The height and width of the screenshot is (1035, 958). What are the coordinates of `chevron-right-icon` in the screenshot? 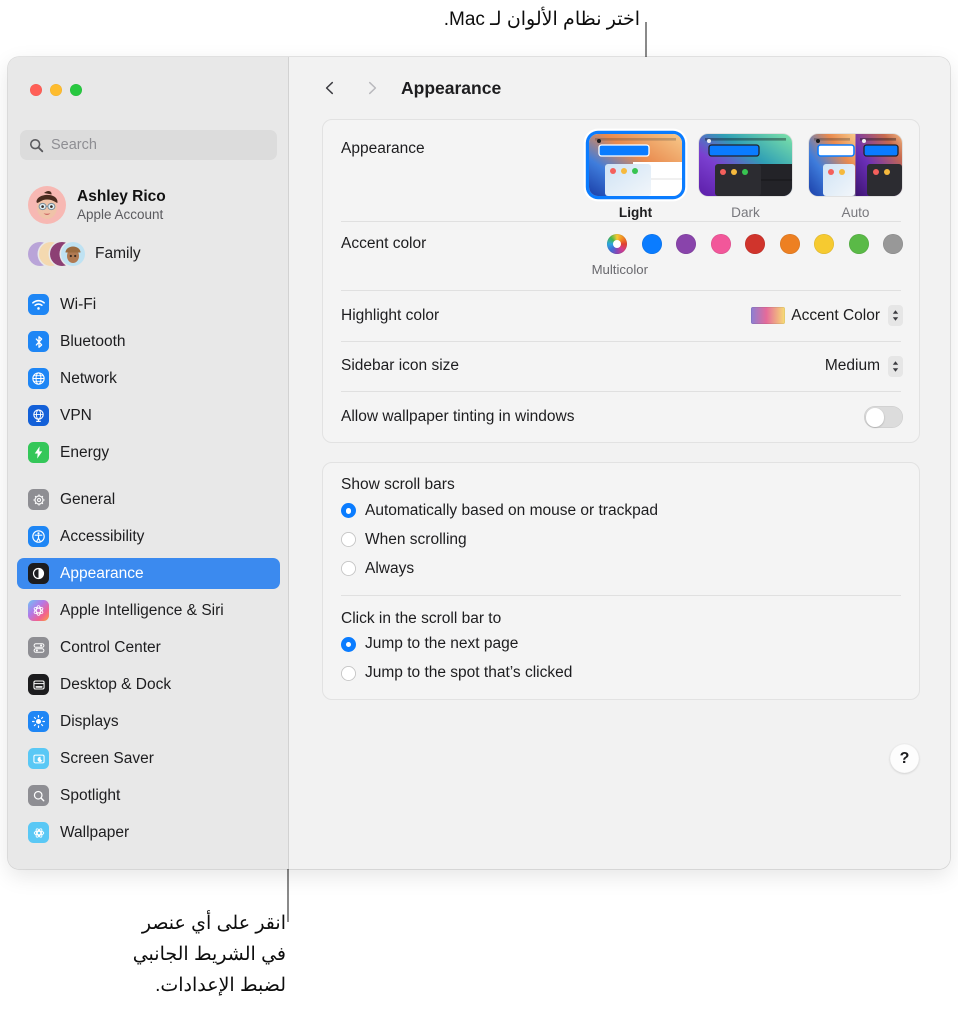 It's located at (372, 88).